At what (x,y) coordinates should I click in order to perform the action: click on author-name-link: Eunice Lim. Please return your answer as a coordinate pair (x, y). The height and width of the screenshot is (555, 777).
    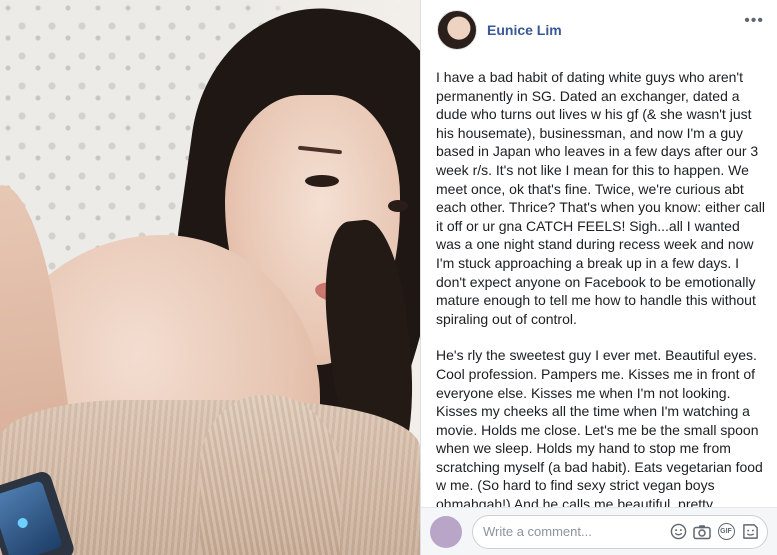
    Looking at the image, I should click on (524, 30).